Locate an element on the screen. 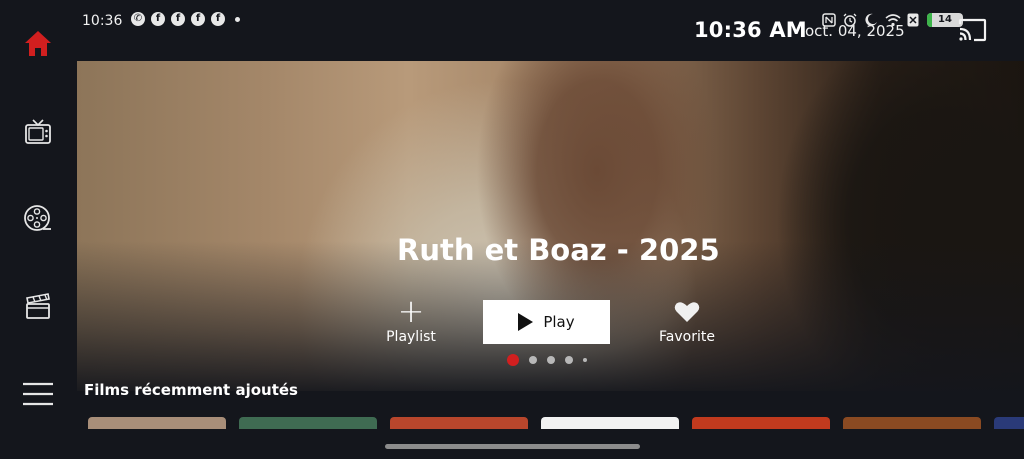  sidebar-item-movies is located at coordinates (38, 219).